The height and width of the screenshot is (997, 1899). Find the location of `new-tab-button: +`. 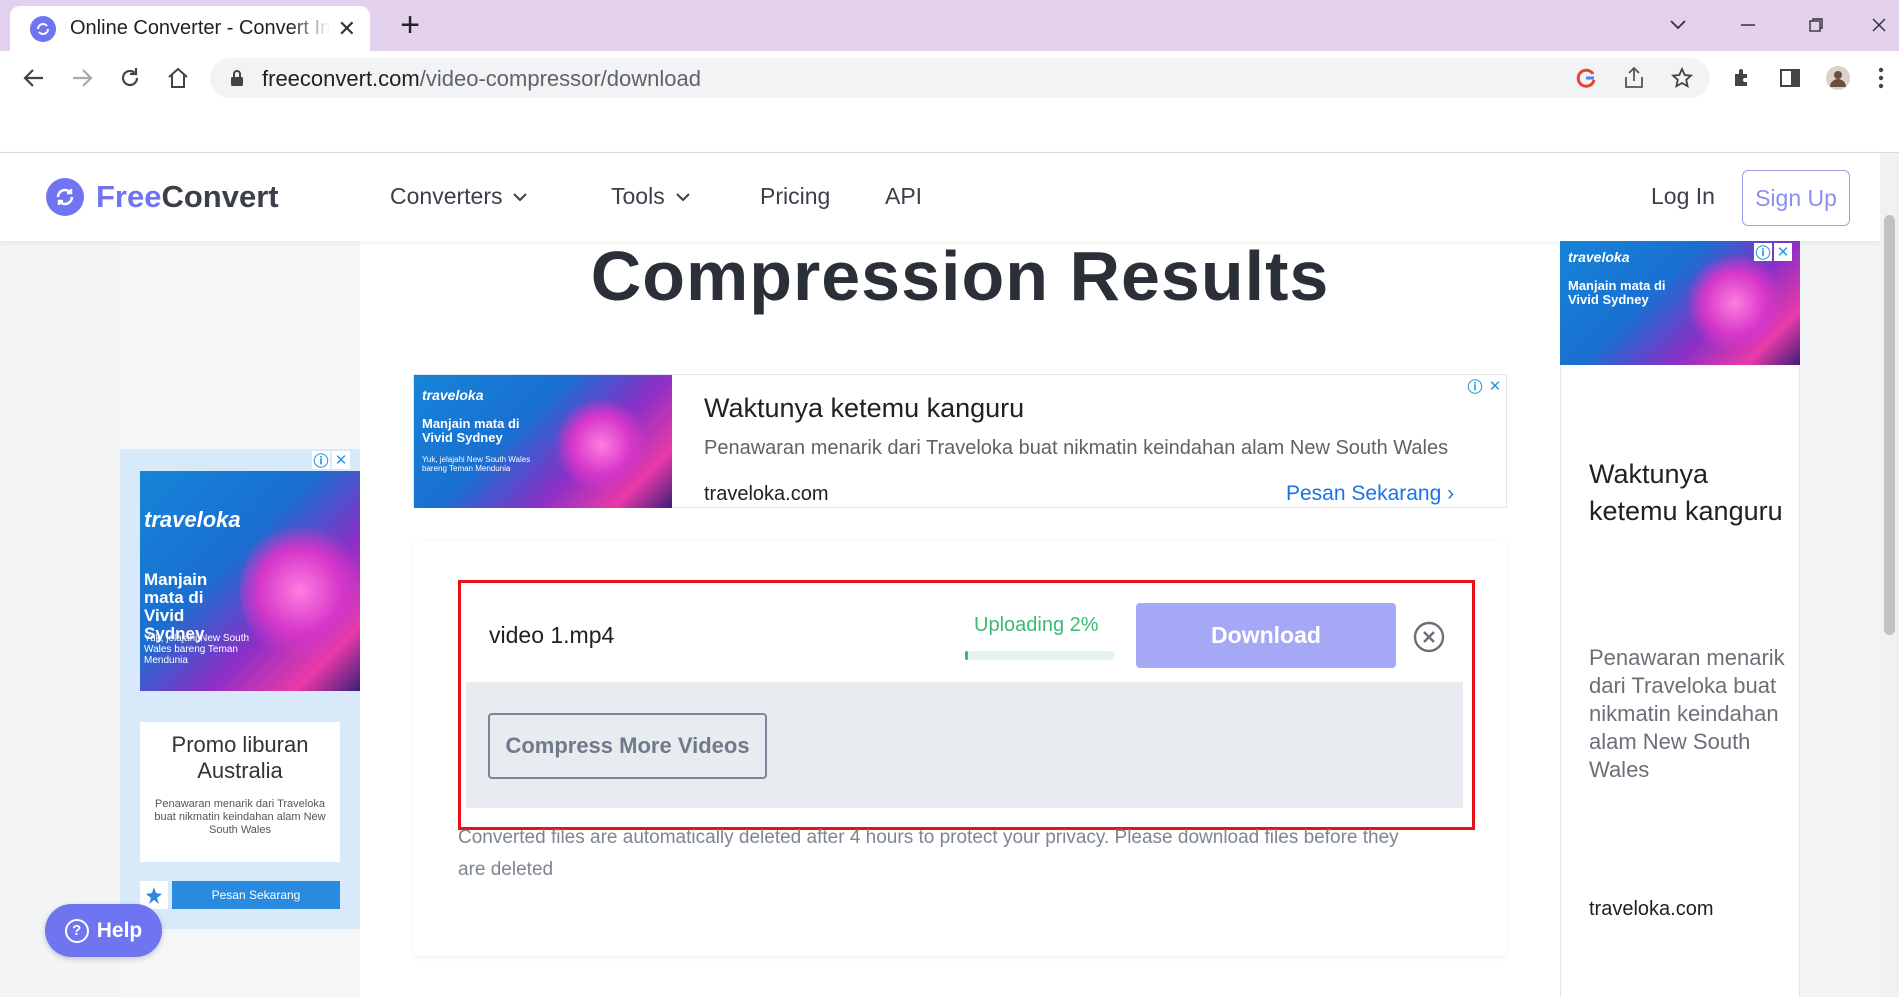

new-tab-button: + is located at coordinates (410, 26).